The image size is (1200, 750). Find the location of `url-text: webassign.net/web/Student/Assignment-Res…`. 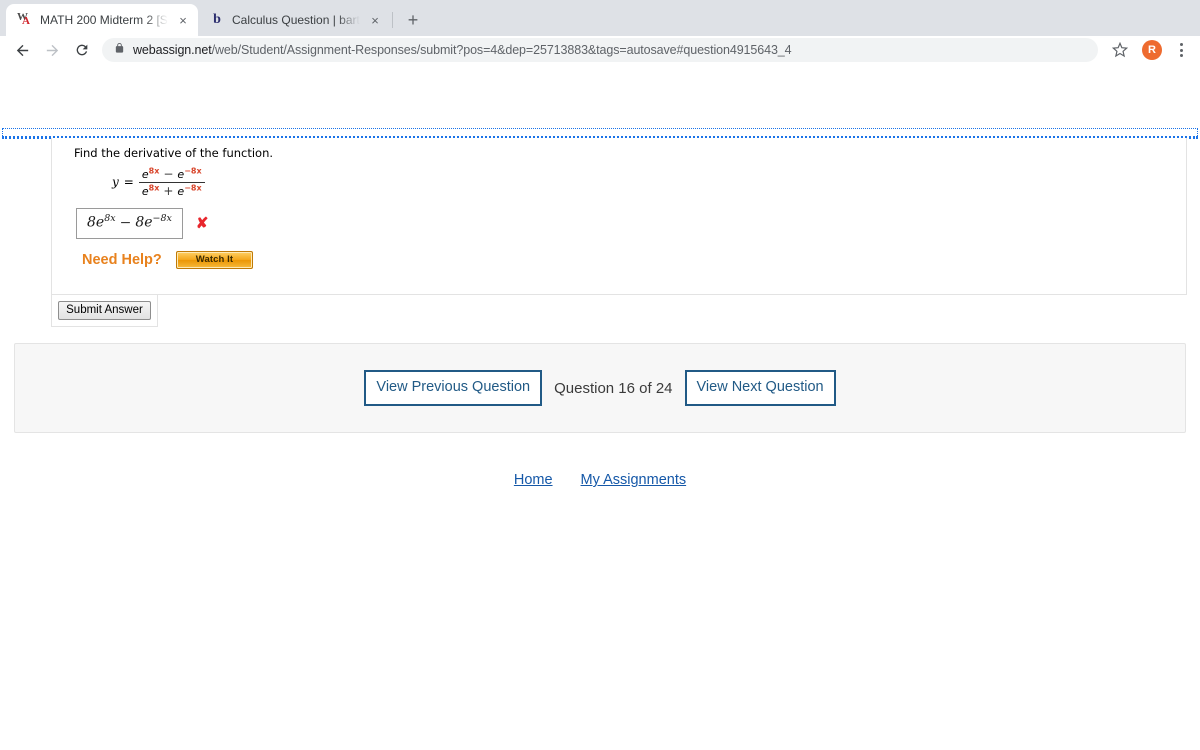

url-text: webassign.net/web/Student/Assignment-Res… is located at coordinates (462, 50).